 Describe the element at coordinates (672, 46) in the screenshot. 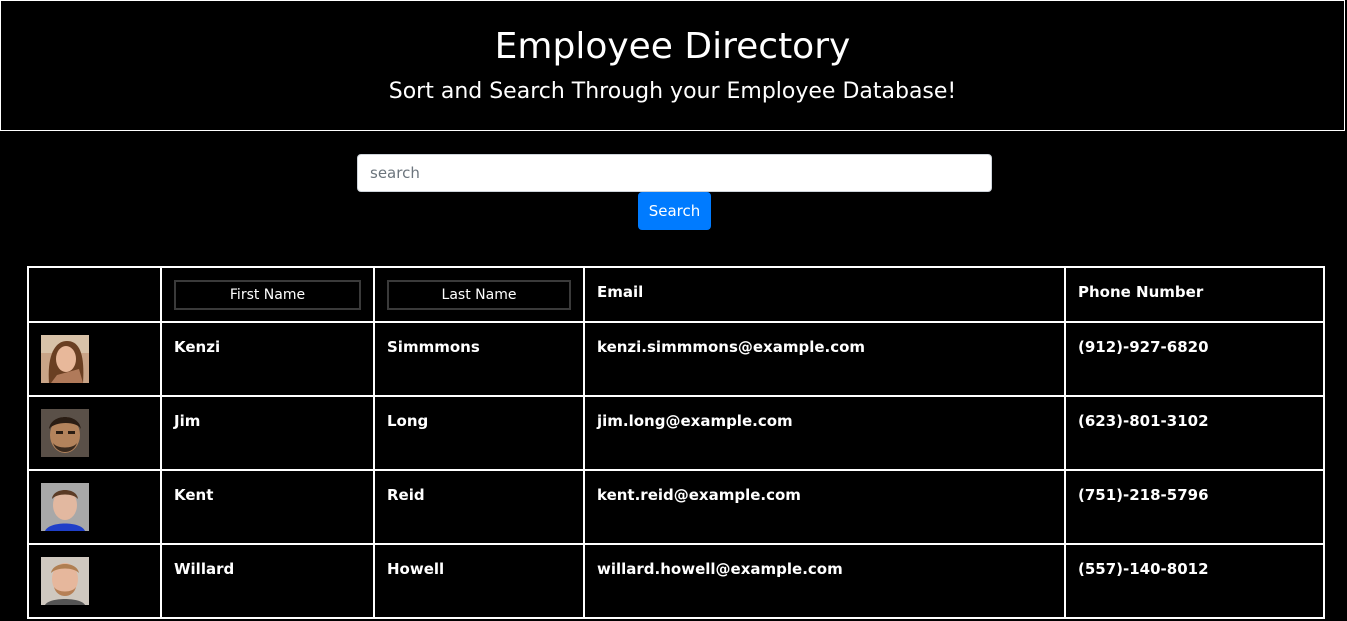

I see `page-title: Employee Directory` at that location.